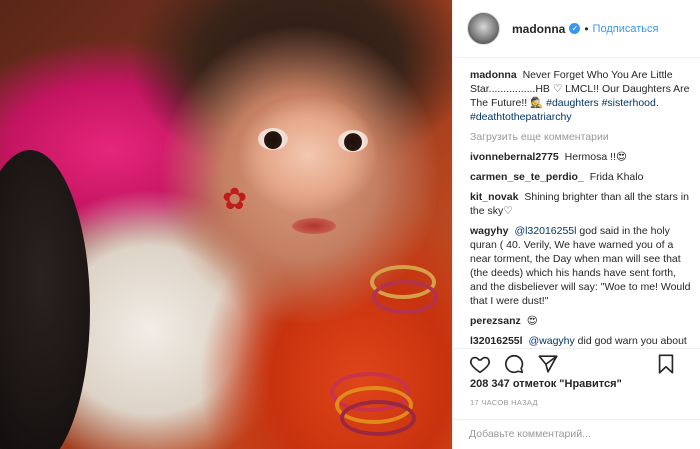 Image resolution: width=700 pixels, height=449 pixels. I want to click on post-timestamp: 17 ЧАСОВ НАЗАД, so click(504, 402).